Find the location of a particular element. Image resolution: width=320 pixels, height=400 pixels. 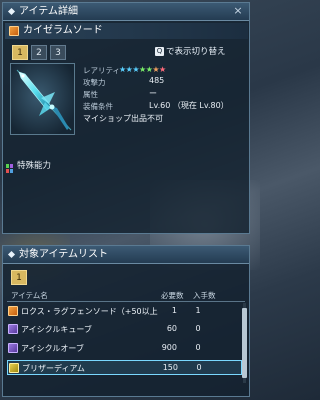

orange-weapon-icon is located at coordinates (13, 311).